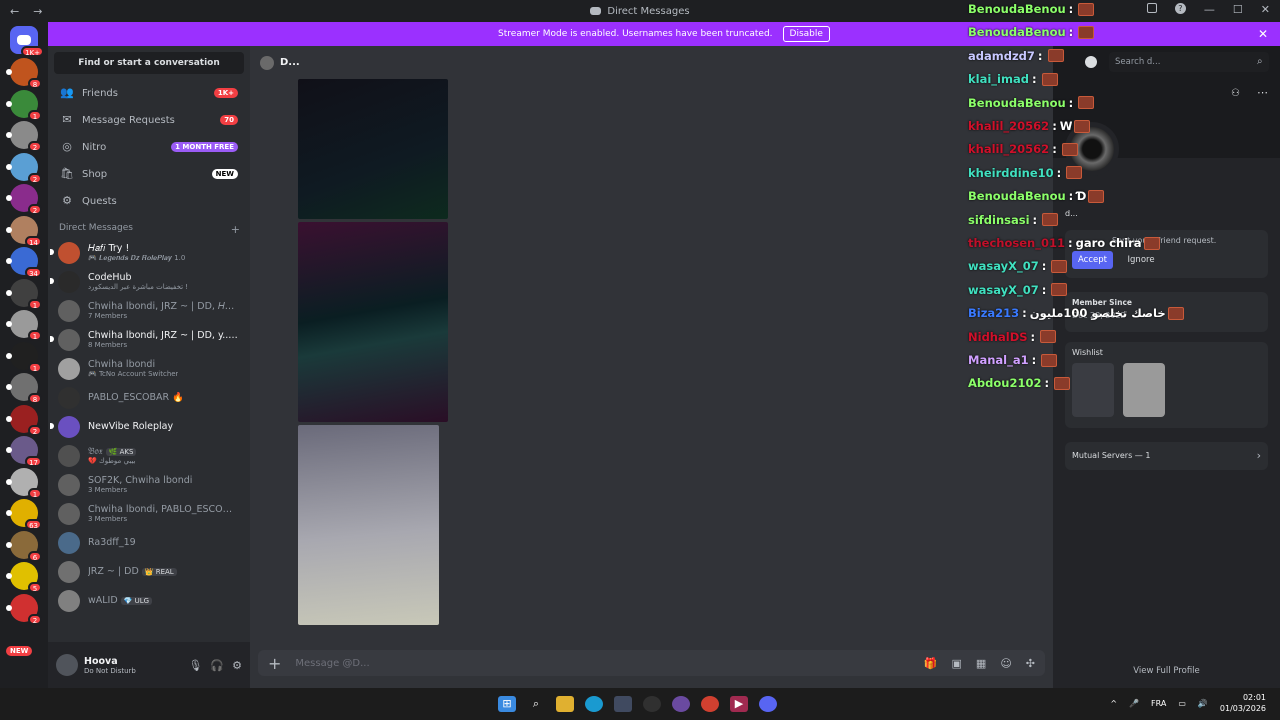 The image size is (1280, 720). What do you see at coordinates (149, 600) in the screenshot?
I see `dm-item: wALID 💎 ULG` at bounding box center [149, 600].